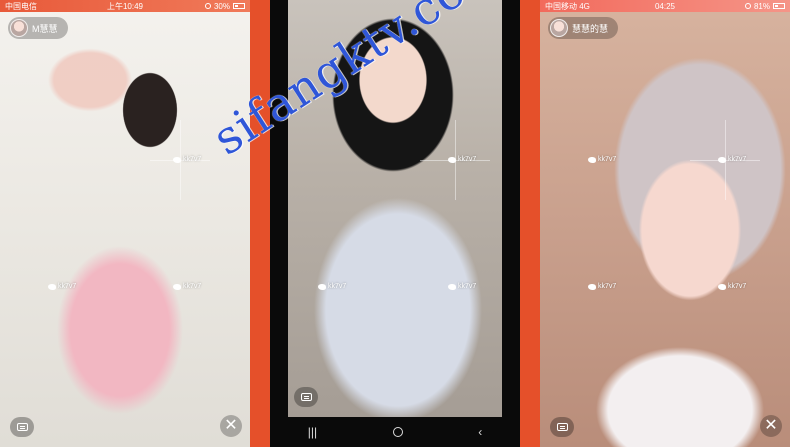  Describe the element at coordinates (312, 432) in the screenshot. I see `recents-button: |||` at that location.